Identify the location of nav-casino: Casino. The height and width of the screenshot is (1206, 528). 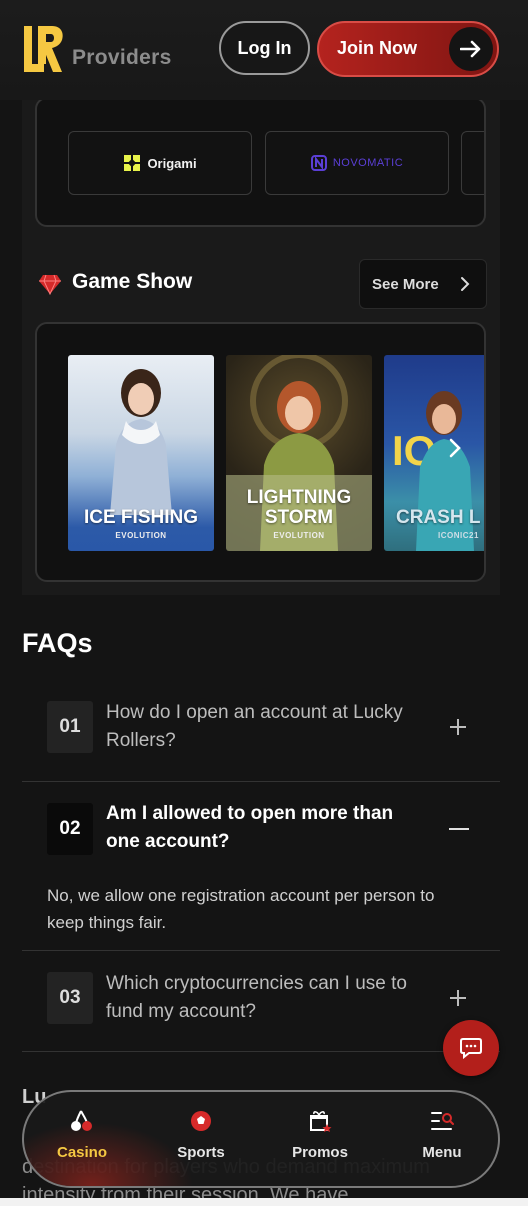
(82, 1133).